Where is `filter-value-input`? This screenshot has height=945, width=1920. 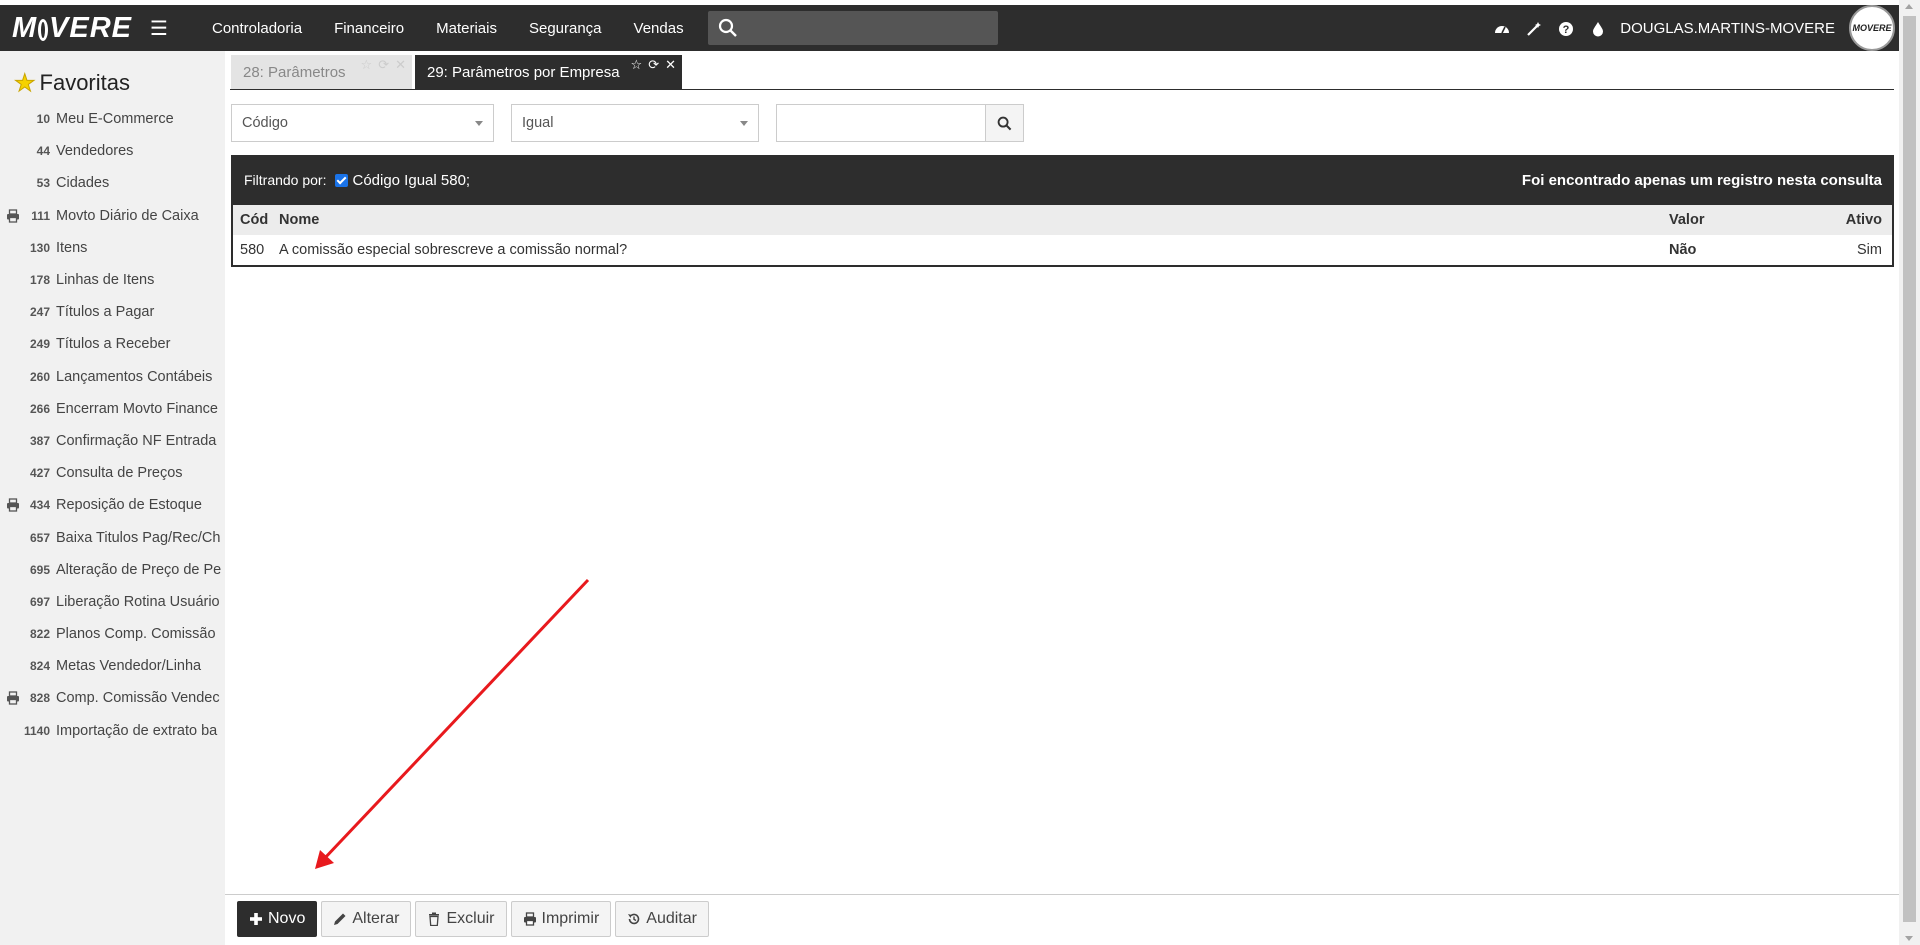 filter-value-input is located at coordinates (881, 123).